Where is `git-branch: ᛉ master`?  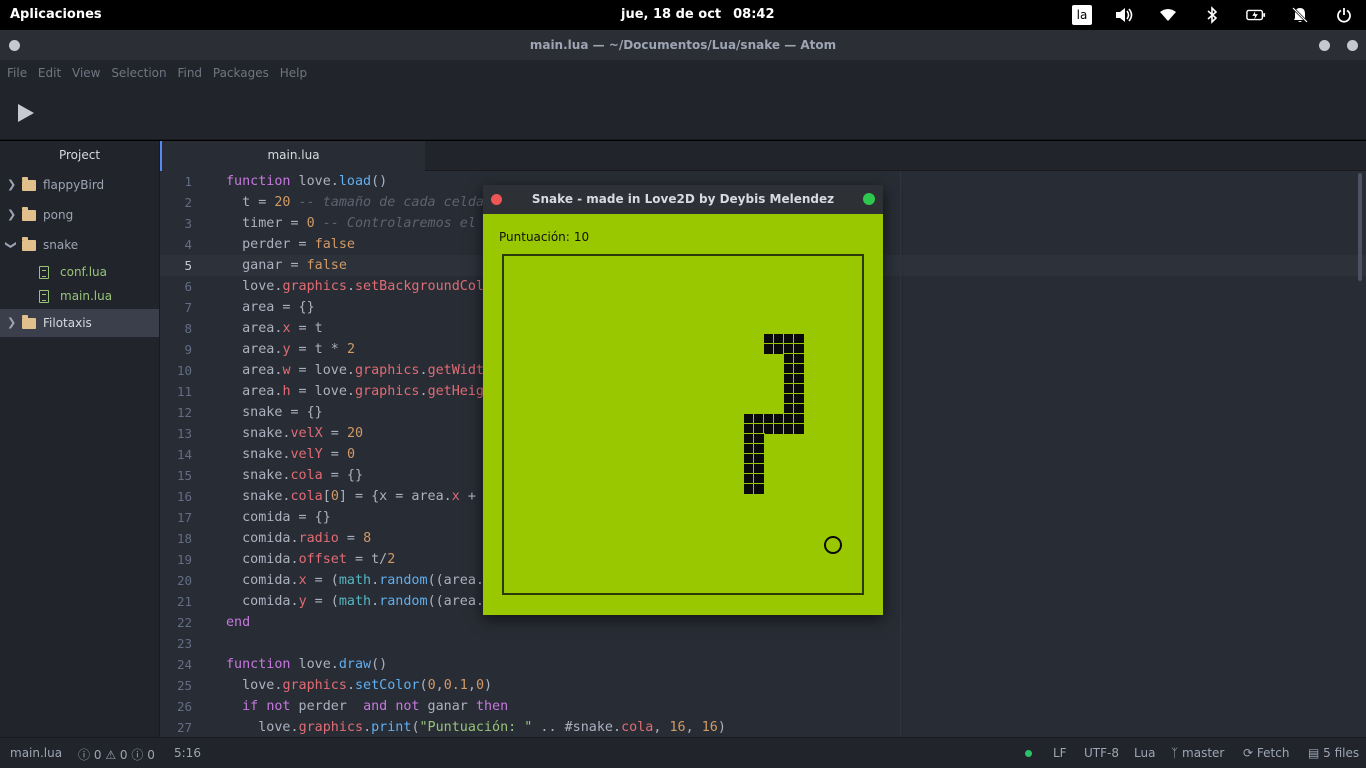
git-branch: ᛉ master is located at coordinates (1197, 753).